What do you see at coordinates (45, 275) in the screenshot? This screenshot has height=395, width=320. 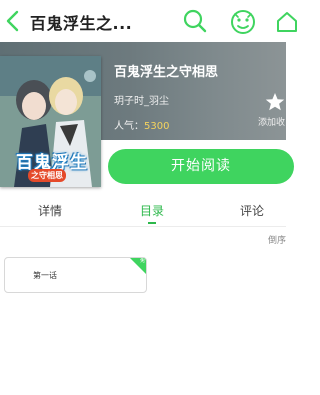 I see `chapter-title: 第一话` at bounding box center [45, 275].